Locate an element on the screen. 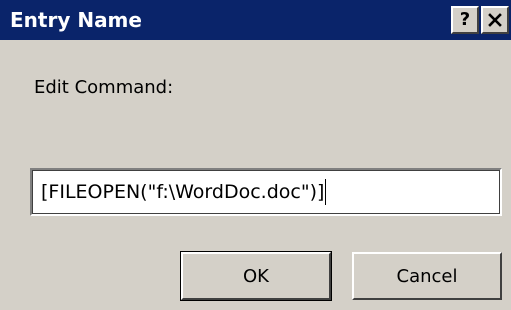 The width and height of the screenshot is (511, 310). close-icon is located at coordinates (495, 20).